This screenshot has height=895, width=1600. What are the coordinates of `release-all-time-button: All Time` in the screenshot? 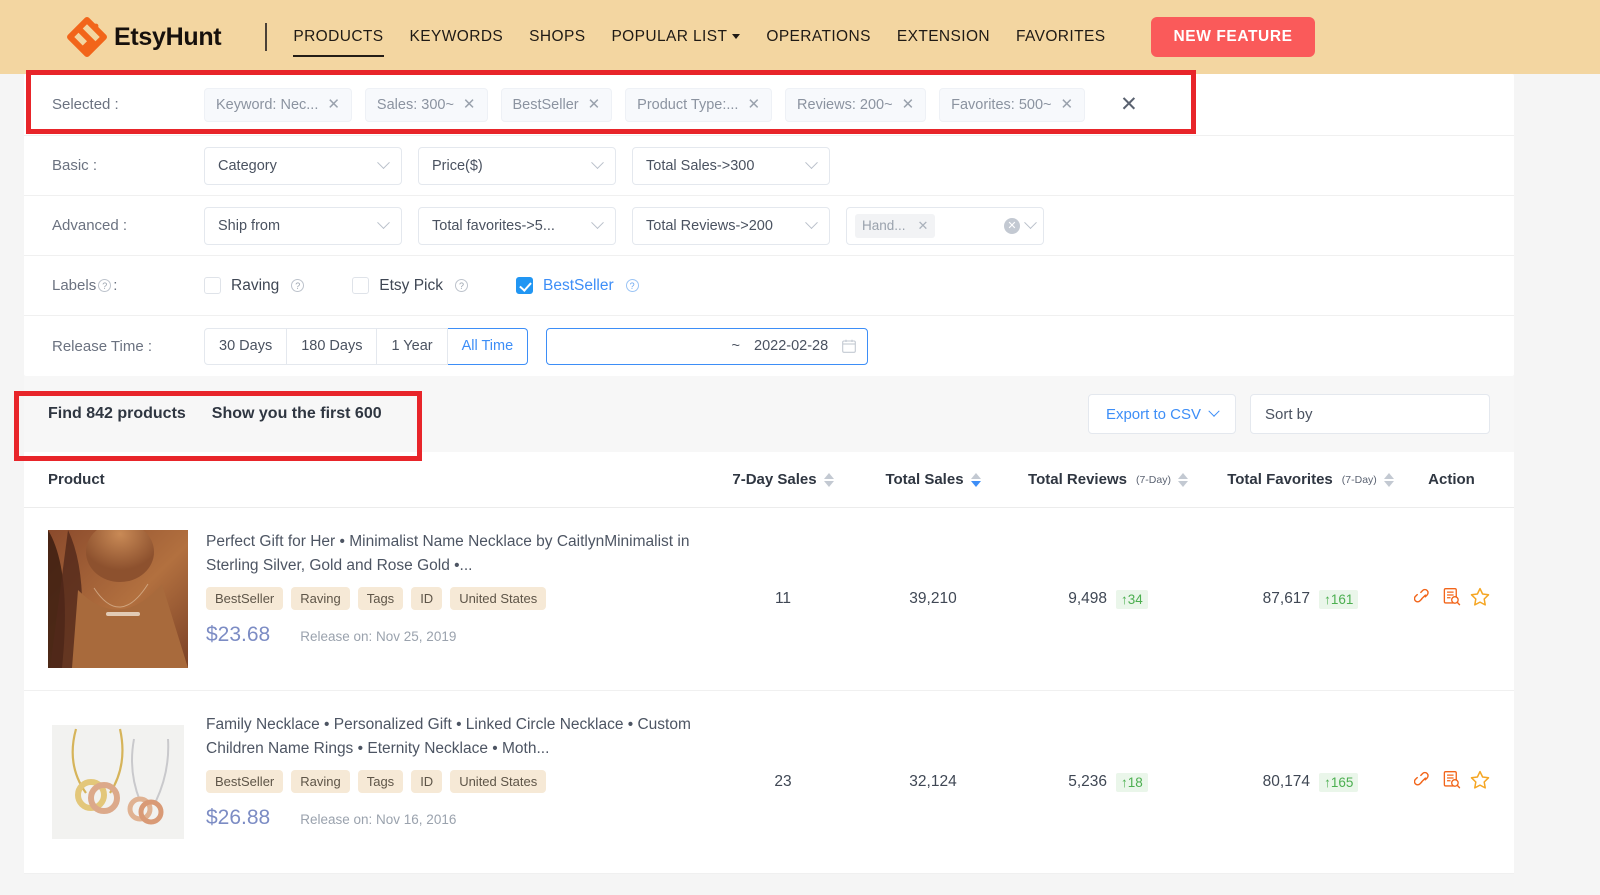 It's located at (488, 346).